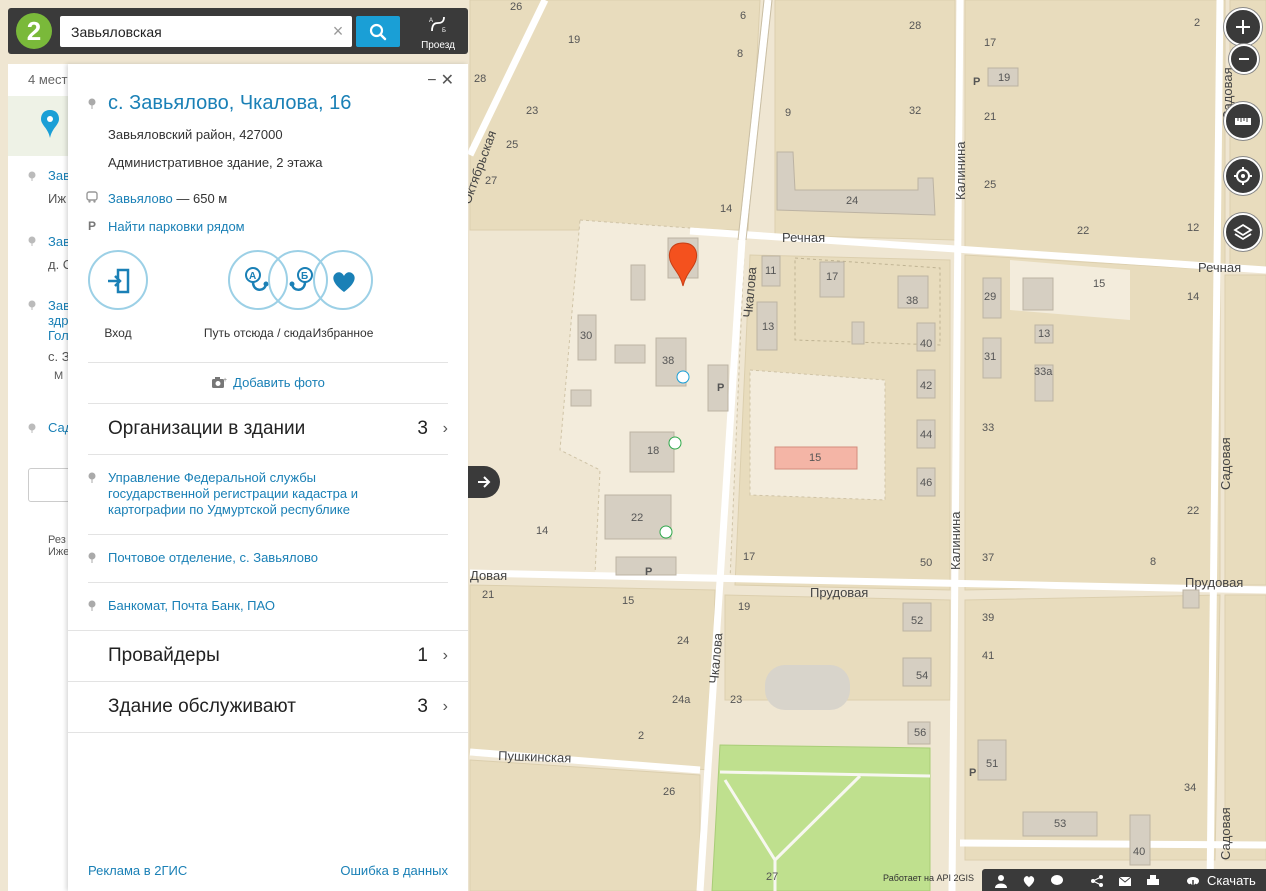 The width and height of the screenshot is (1266, 891). Describe the element at coordinates (1001, 881) in the screenshot. I see `user-icon` at that location.